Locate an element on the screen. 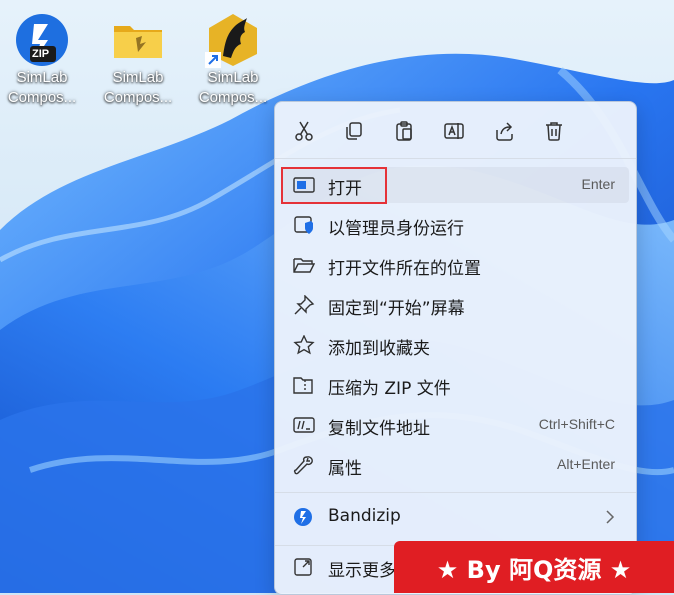  menu-item-pin-to-start: 固定到“开始”屏幕 is located at coordinates (455, 305).